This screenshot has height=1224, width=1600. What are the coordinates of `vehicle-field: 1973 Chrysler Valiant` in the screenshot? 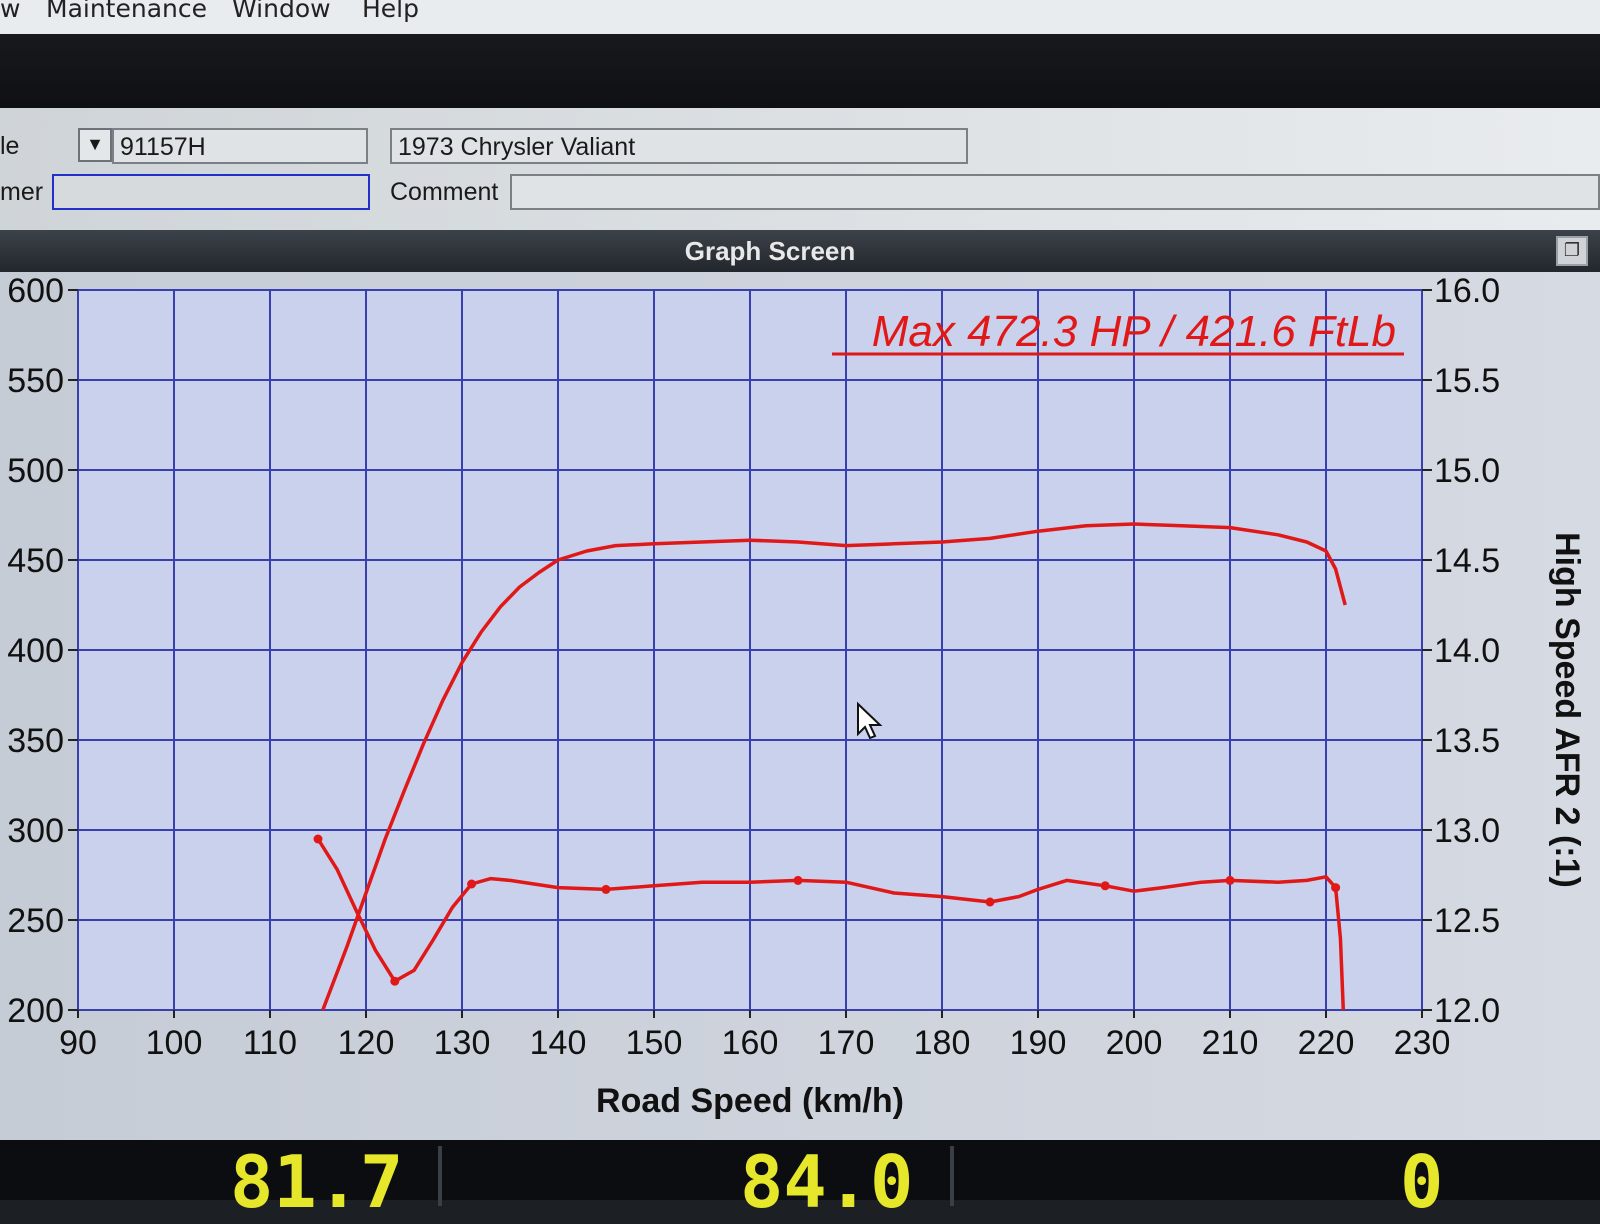 It's located at (679, 146).